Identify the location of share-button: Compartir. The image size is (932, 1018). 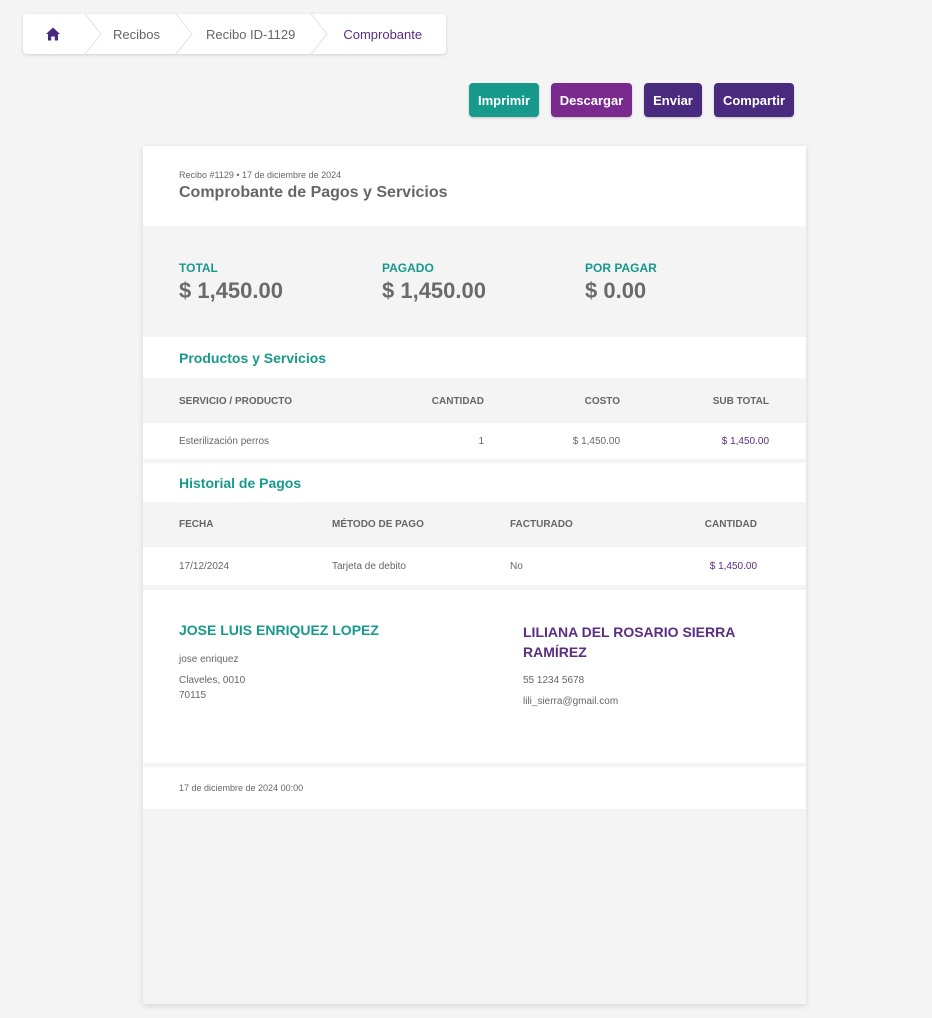
(754, 100).